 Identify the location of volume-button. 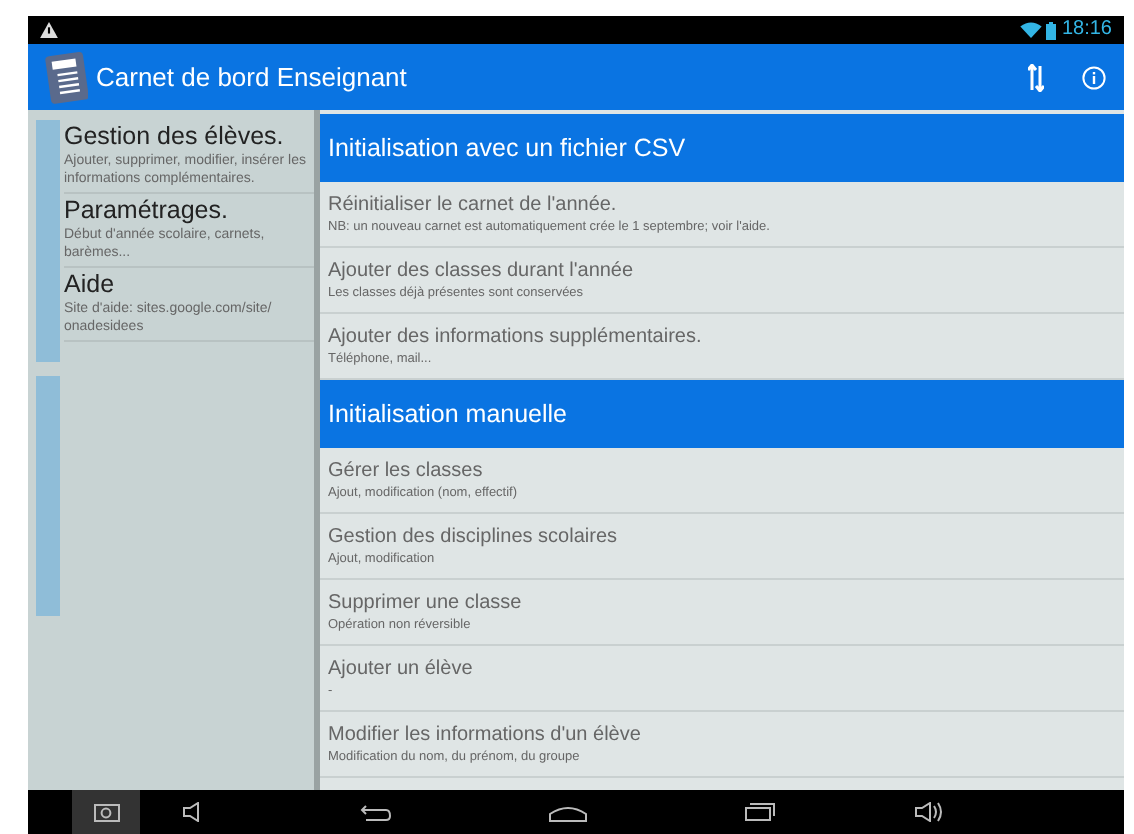
(930, 812).